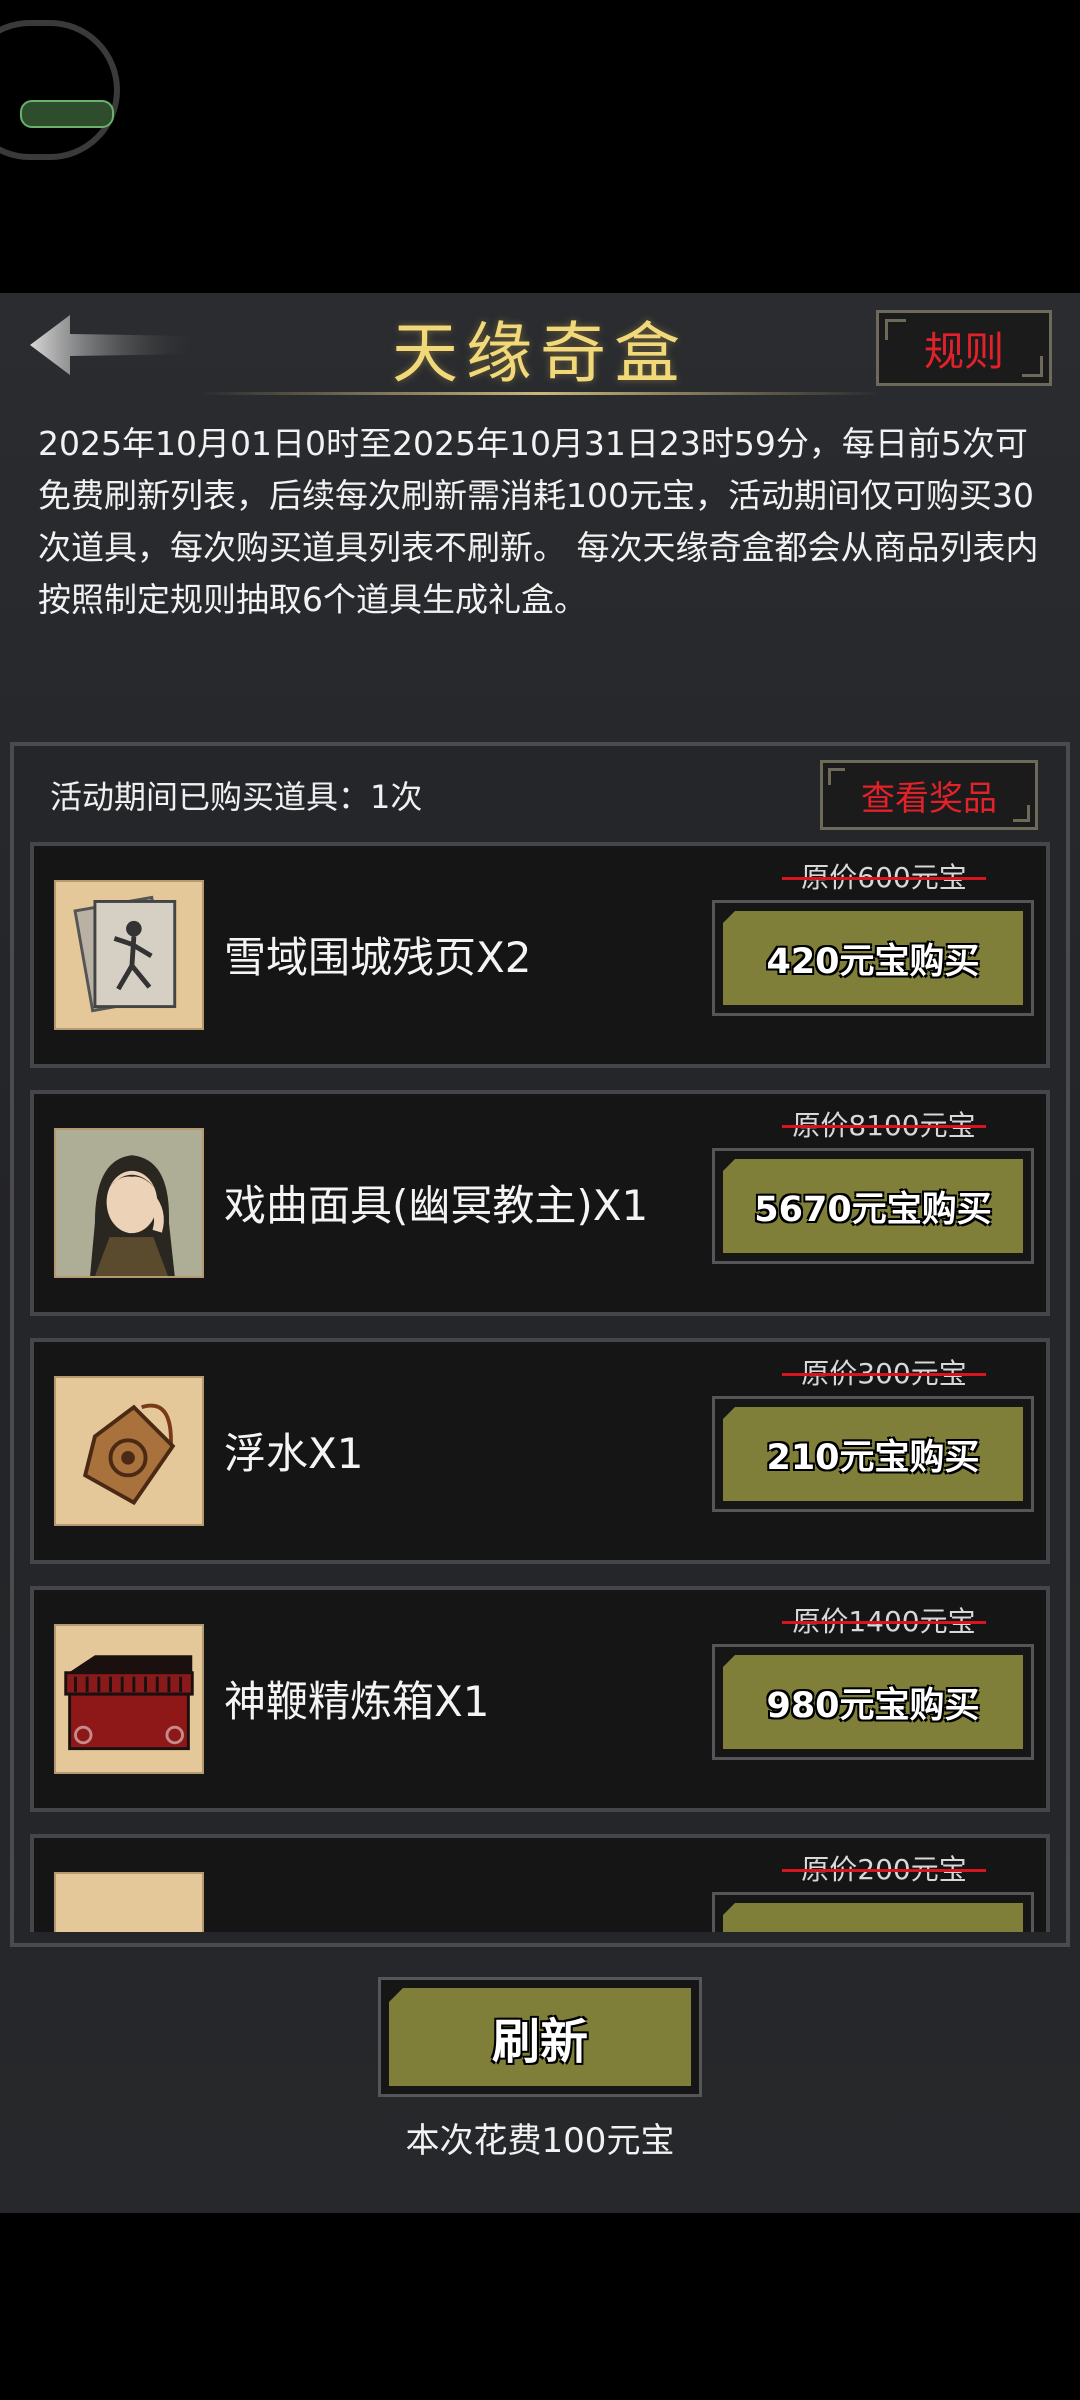 The height and width of the screenshot is (2400, 1080). What do you see at coordinates (294, 1453) in the screenshot?
I see `item-name: 浮水X1` at bounding box center [294, 1453].